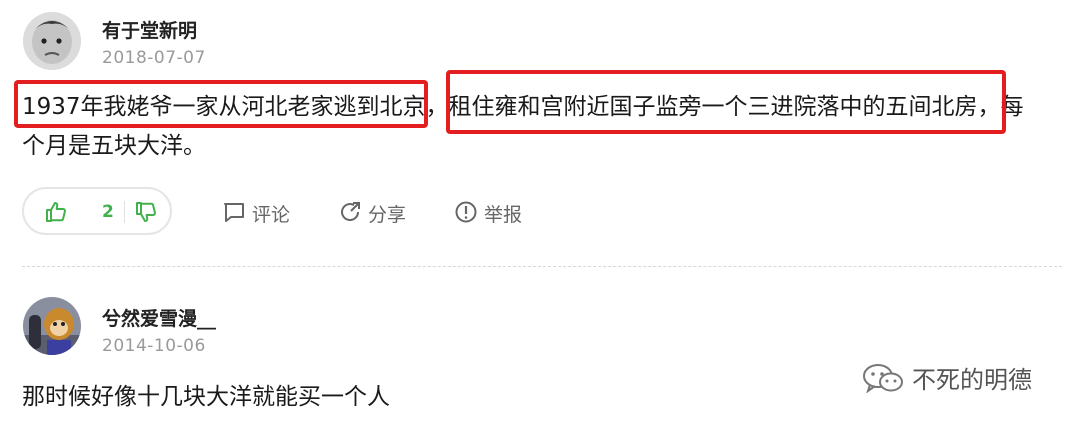 This screenshot has width=1080, height=426. Describe the element at coordinates (146, 212) in the screenshot. I see `thumbs-down-icon` at that location.